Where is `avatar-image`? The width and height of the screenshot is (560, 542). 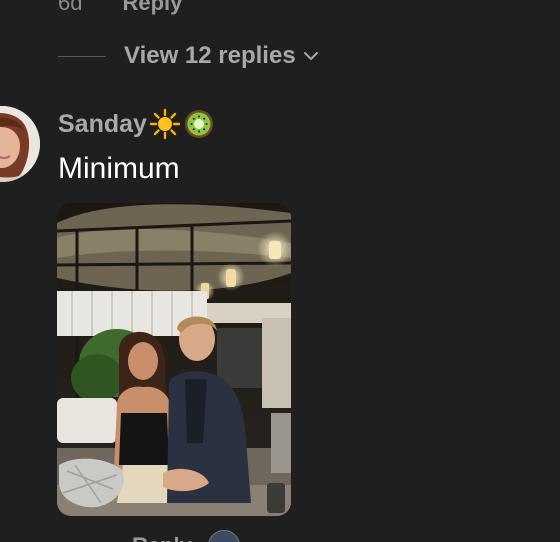
avatar-image is located at coordinates (20, 144).